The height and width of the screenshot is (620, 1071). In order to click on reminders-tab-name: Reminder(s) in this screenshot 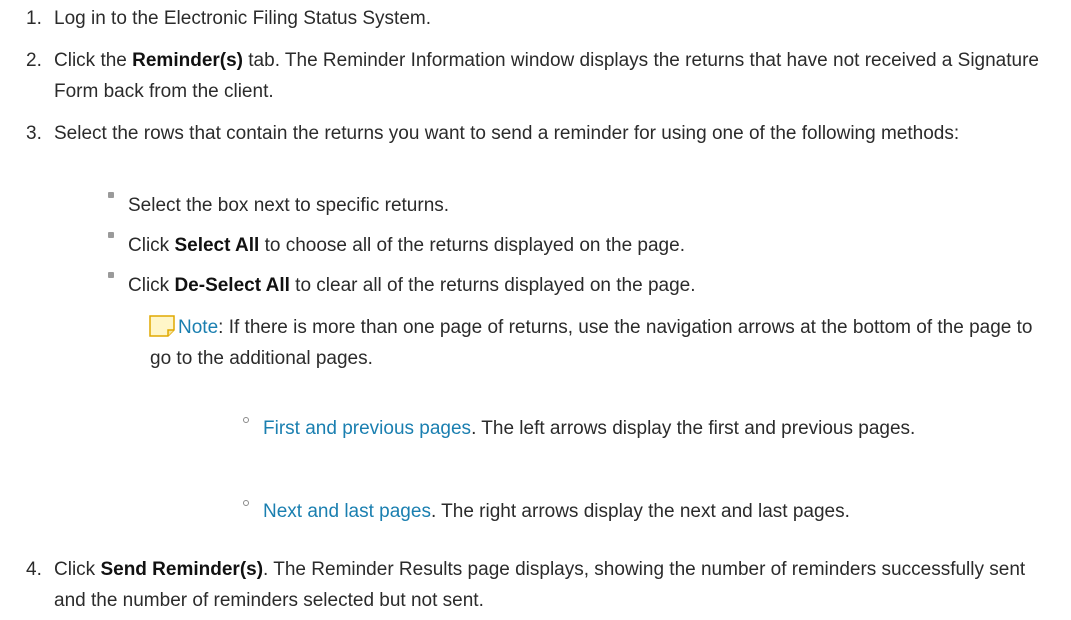, I will do `click(187, 60)`.